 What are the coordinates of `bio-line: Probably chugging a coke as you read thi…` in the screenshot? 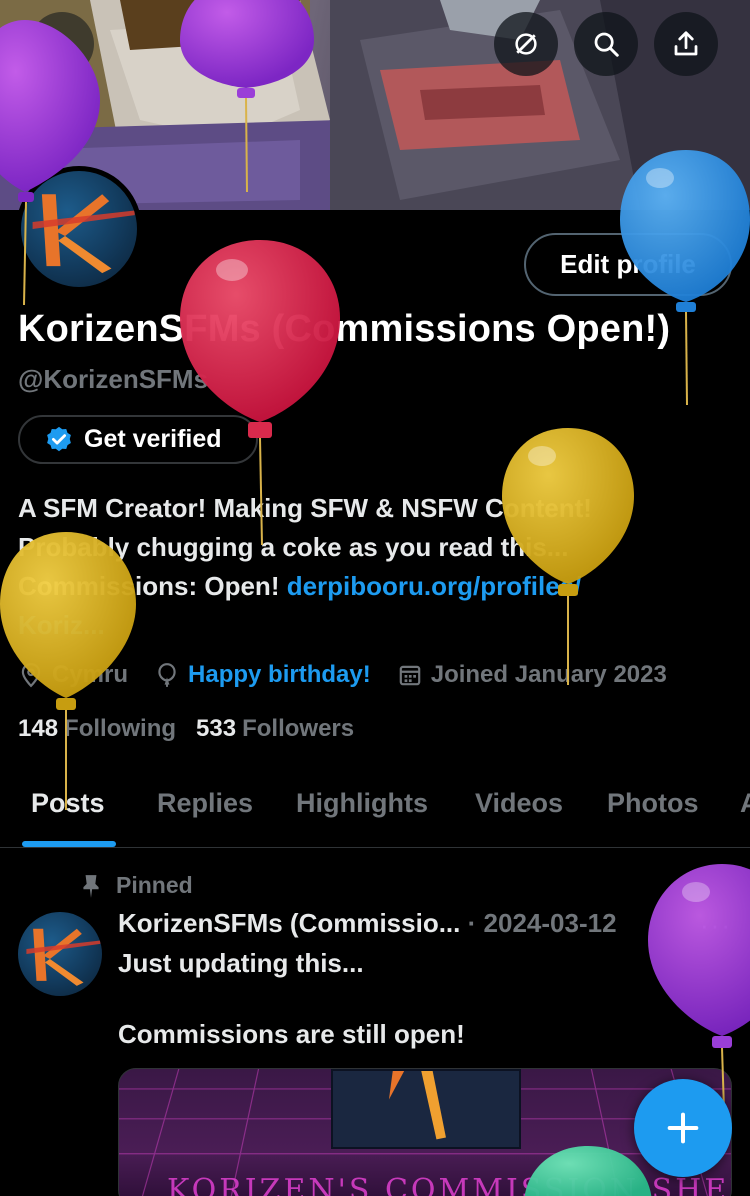 It's located at (293, 547).